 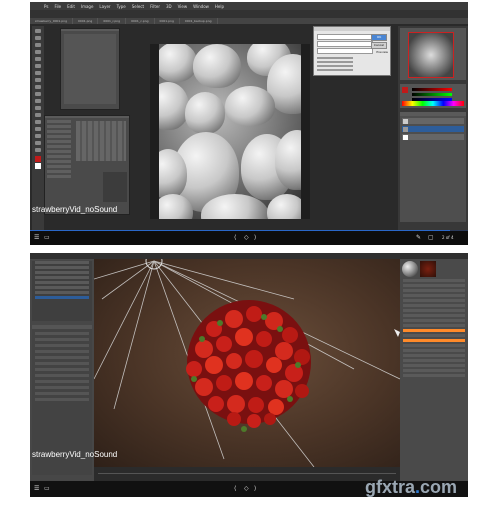 I want to click on marquee-tool-icon, so click(x=38, y=38).